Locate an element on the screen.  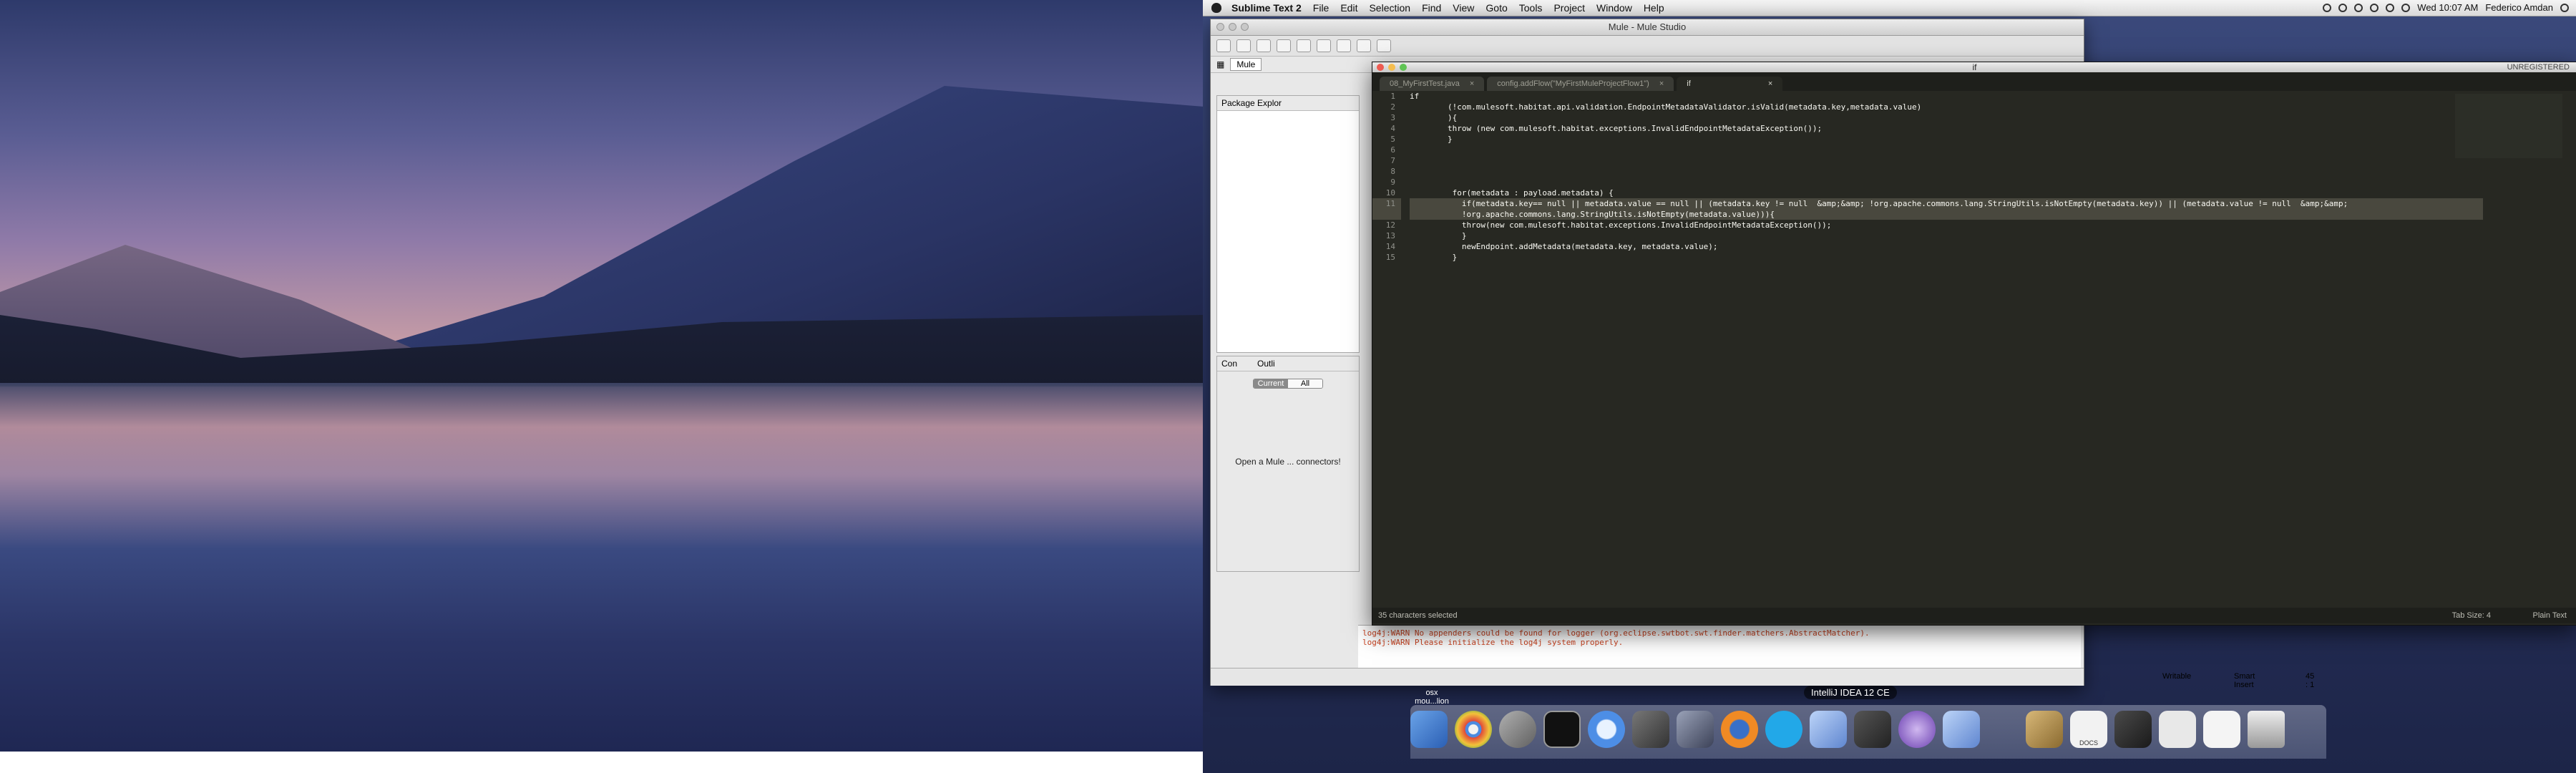
connectors-message: Open a Mule ... connectors! is located at coordinates (1288, 462).